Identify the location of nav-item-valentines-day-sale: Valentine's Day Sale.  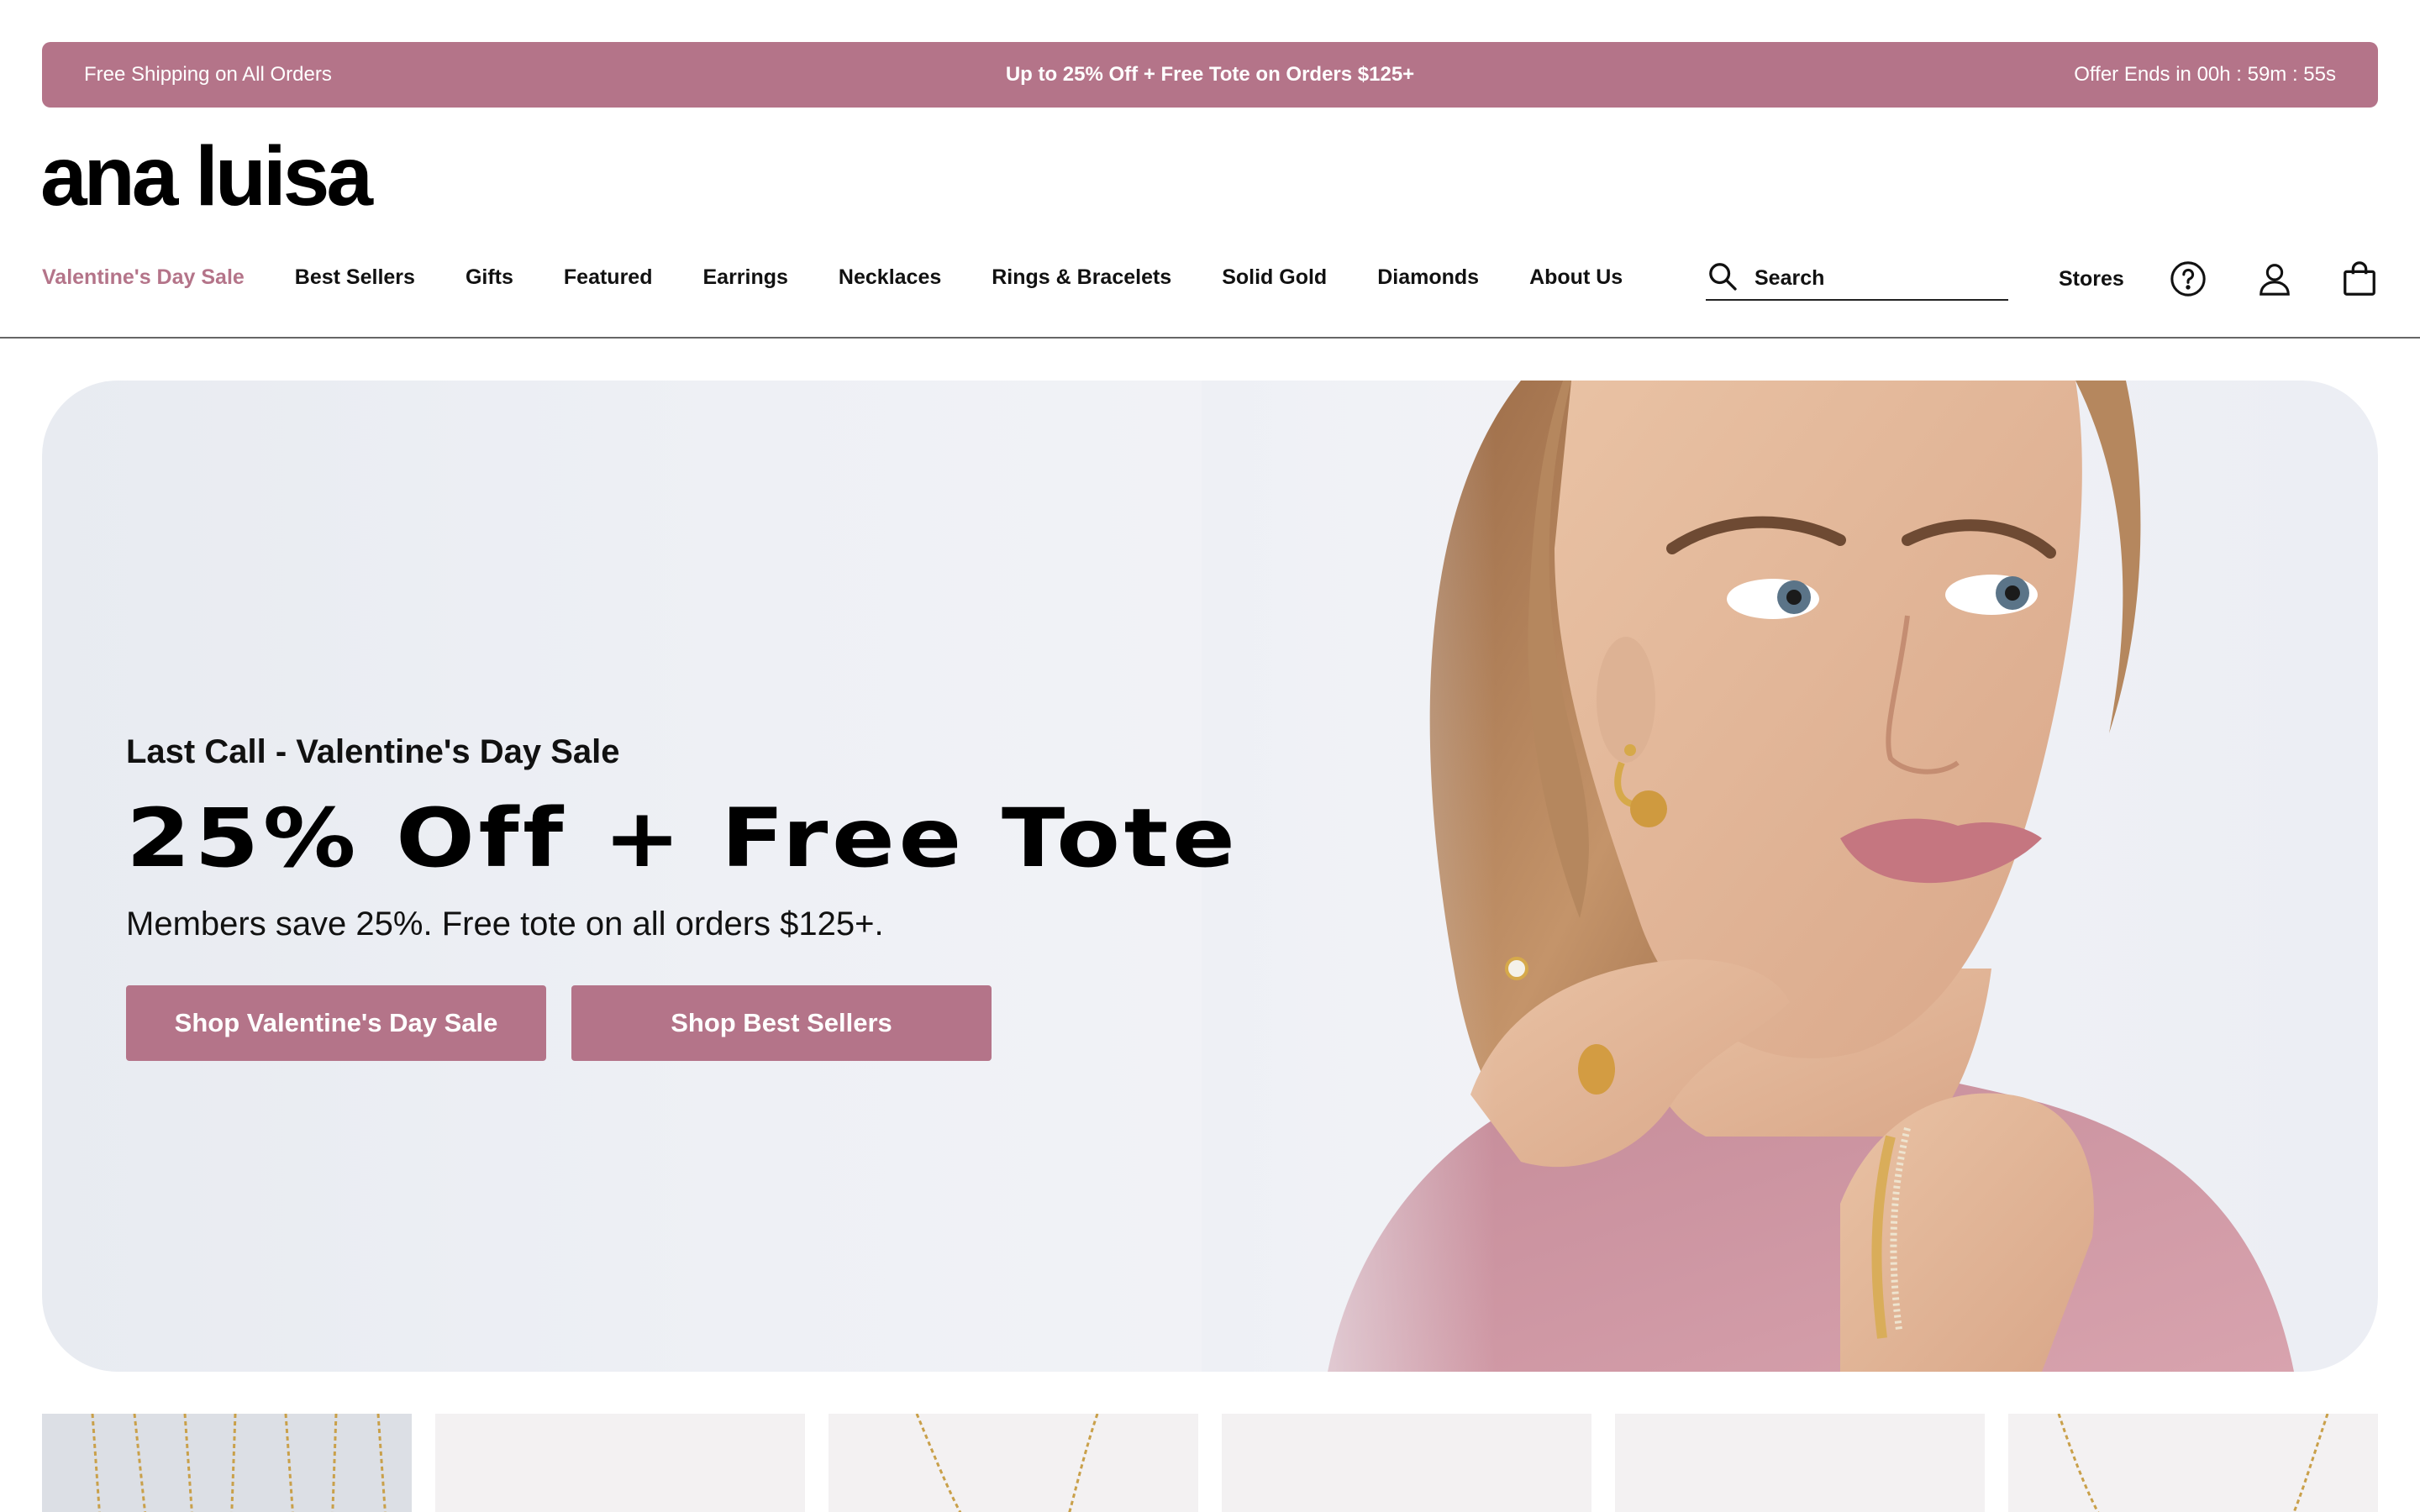
(143, 277).